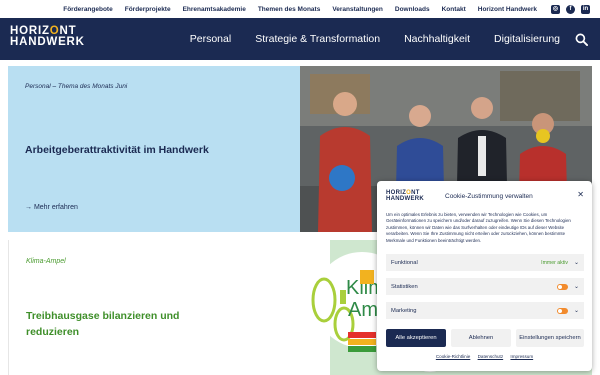 Image resolution: width=600 pixels, height=375 pixels. Describe the element at coordinates (405, 196) in the screenshot. I see `cookie-logo: HORIZONT HANDWERK` at that location.